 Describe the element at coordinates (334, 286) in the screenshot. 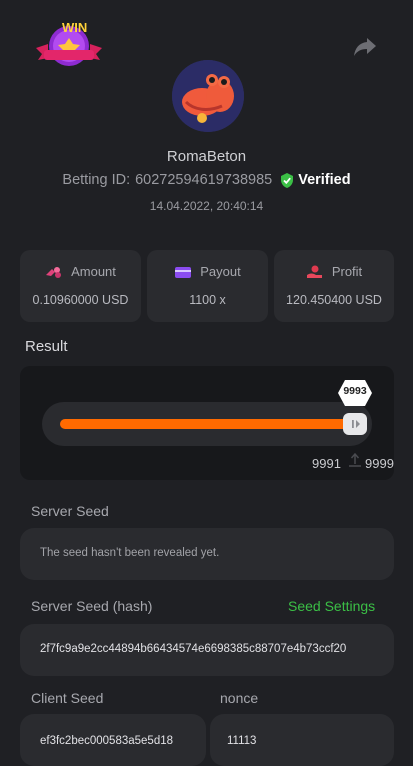

I see `stat-profit: Profit 120.450400 USD` at that location.